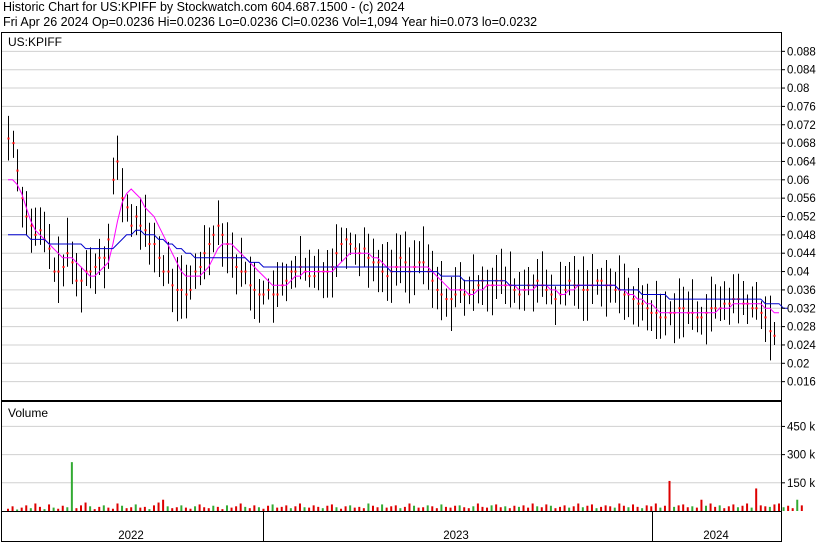 This screenshot has width=830, height=543. I want to click on volume-axis-ticks: 450 k 300 k 150 k, so click(798, 455).